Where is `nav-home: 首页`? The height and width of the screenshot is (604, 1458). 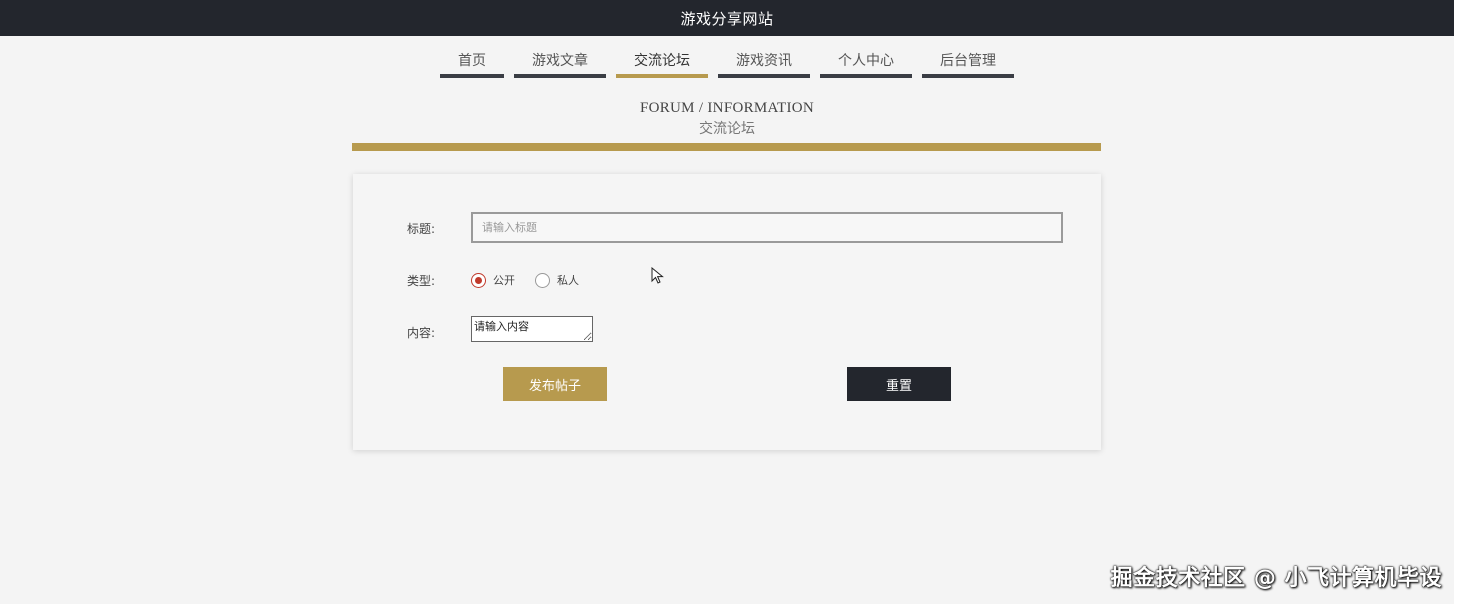 nav-home: 首页 is located at coordinates (472, 61).